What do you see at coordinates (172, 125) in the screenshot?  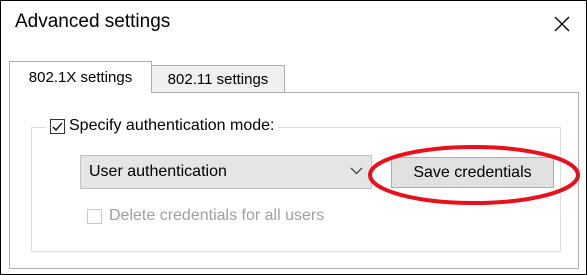 I see `specify-auth-mode-label: Specify authentication mode:` at bounding box center [172, 125].